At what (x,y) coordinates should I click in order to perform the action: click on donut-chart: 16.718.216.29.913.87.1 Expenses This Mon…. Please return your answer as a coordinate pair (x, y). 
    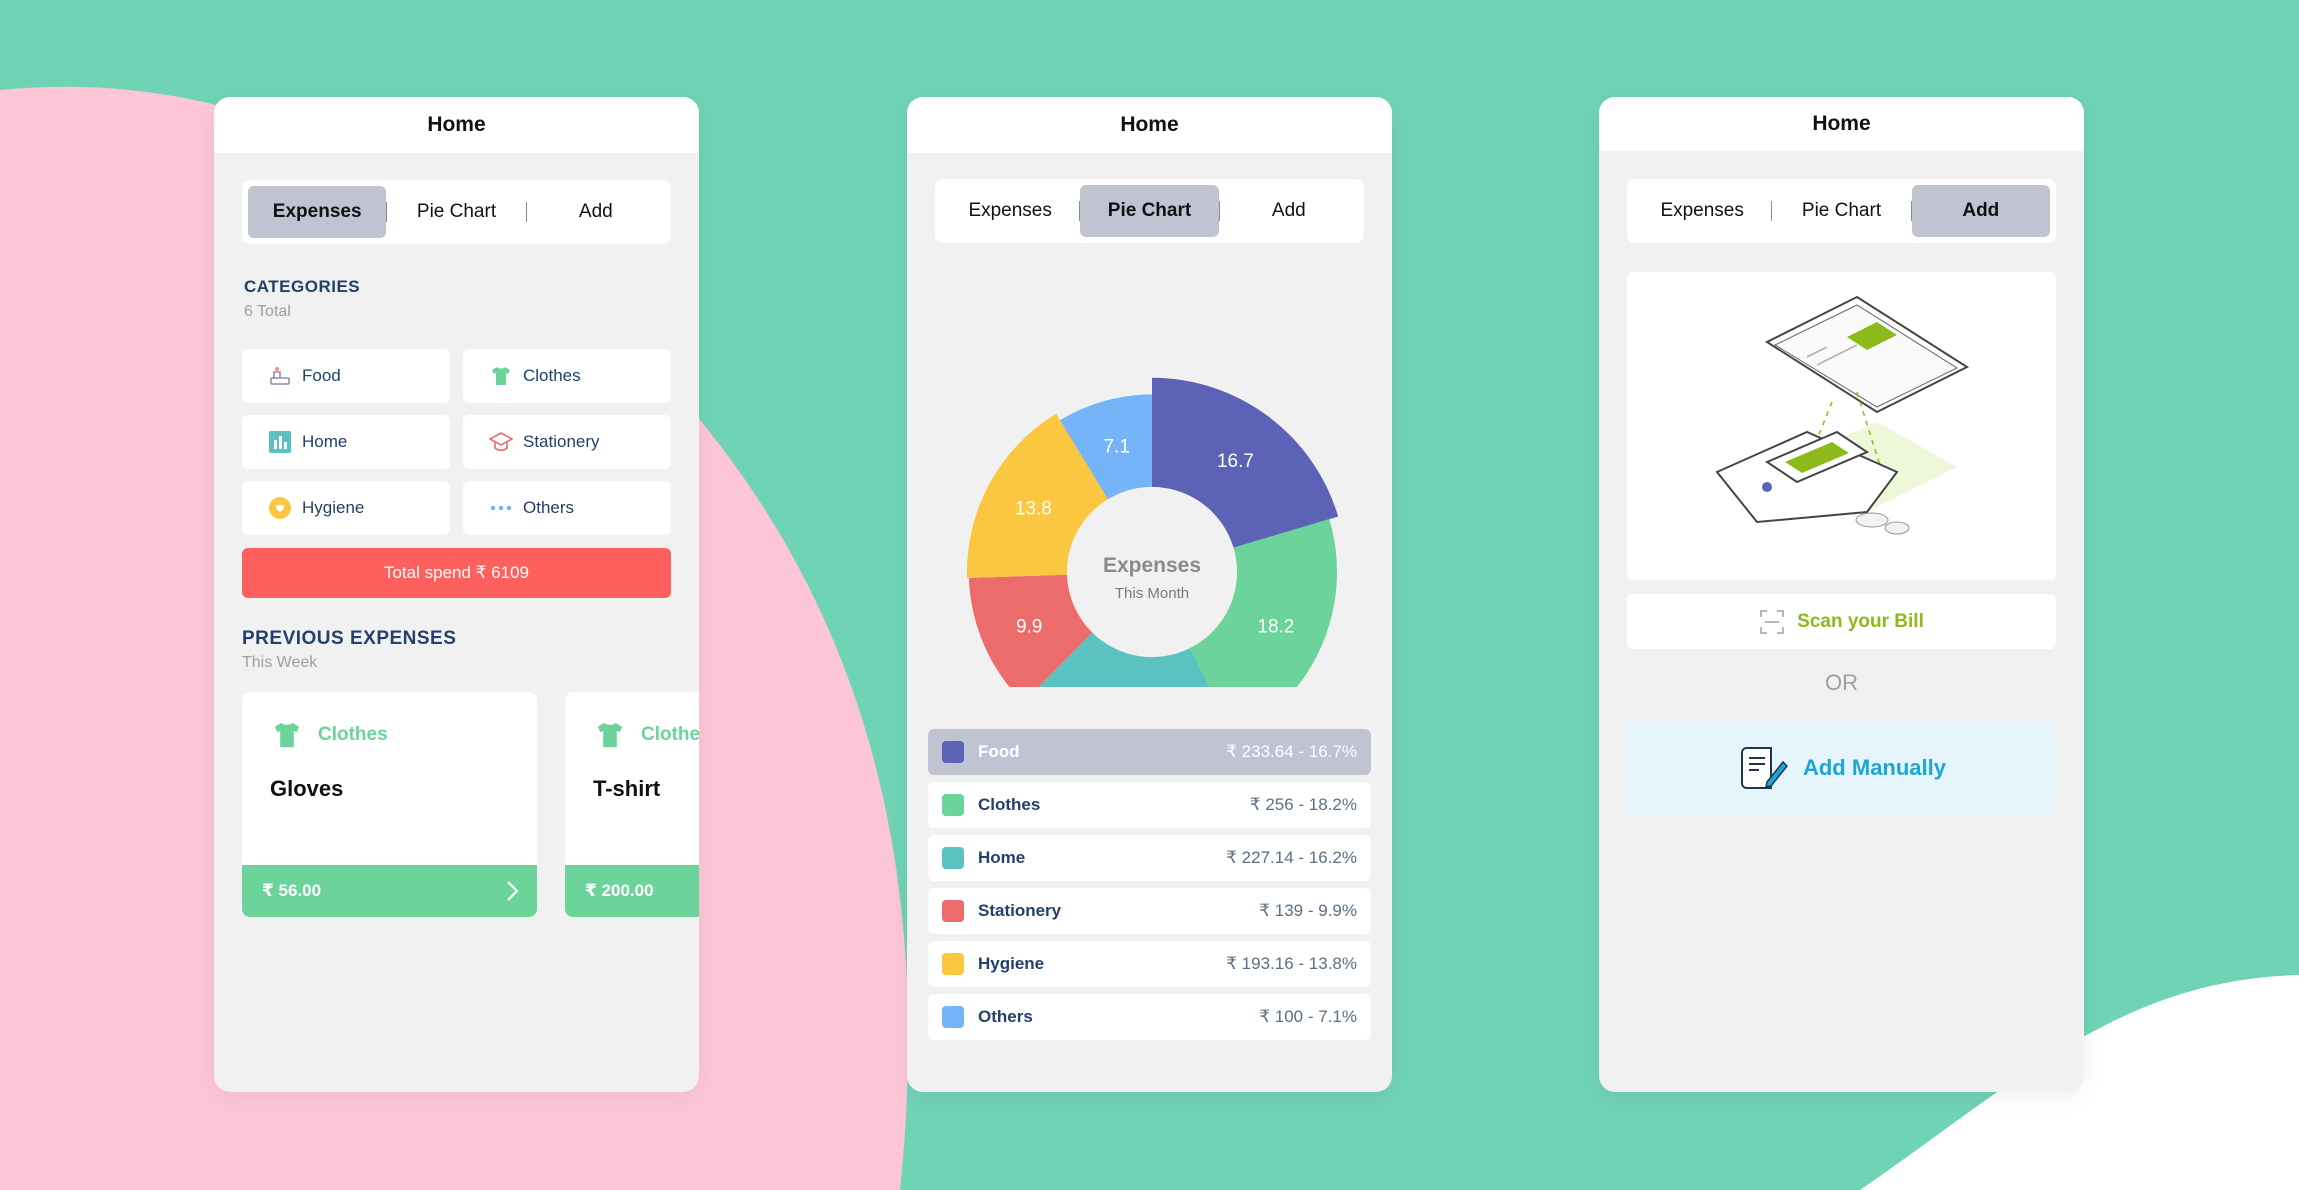
    Looking at the image, I should click on (1153, 532).